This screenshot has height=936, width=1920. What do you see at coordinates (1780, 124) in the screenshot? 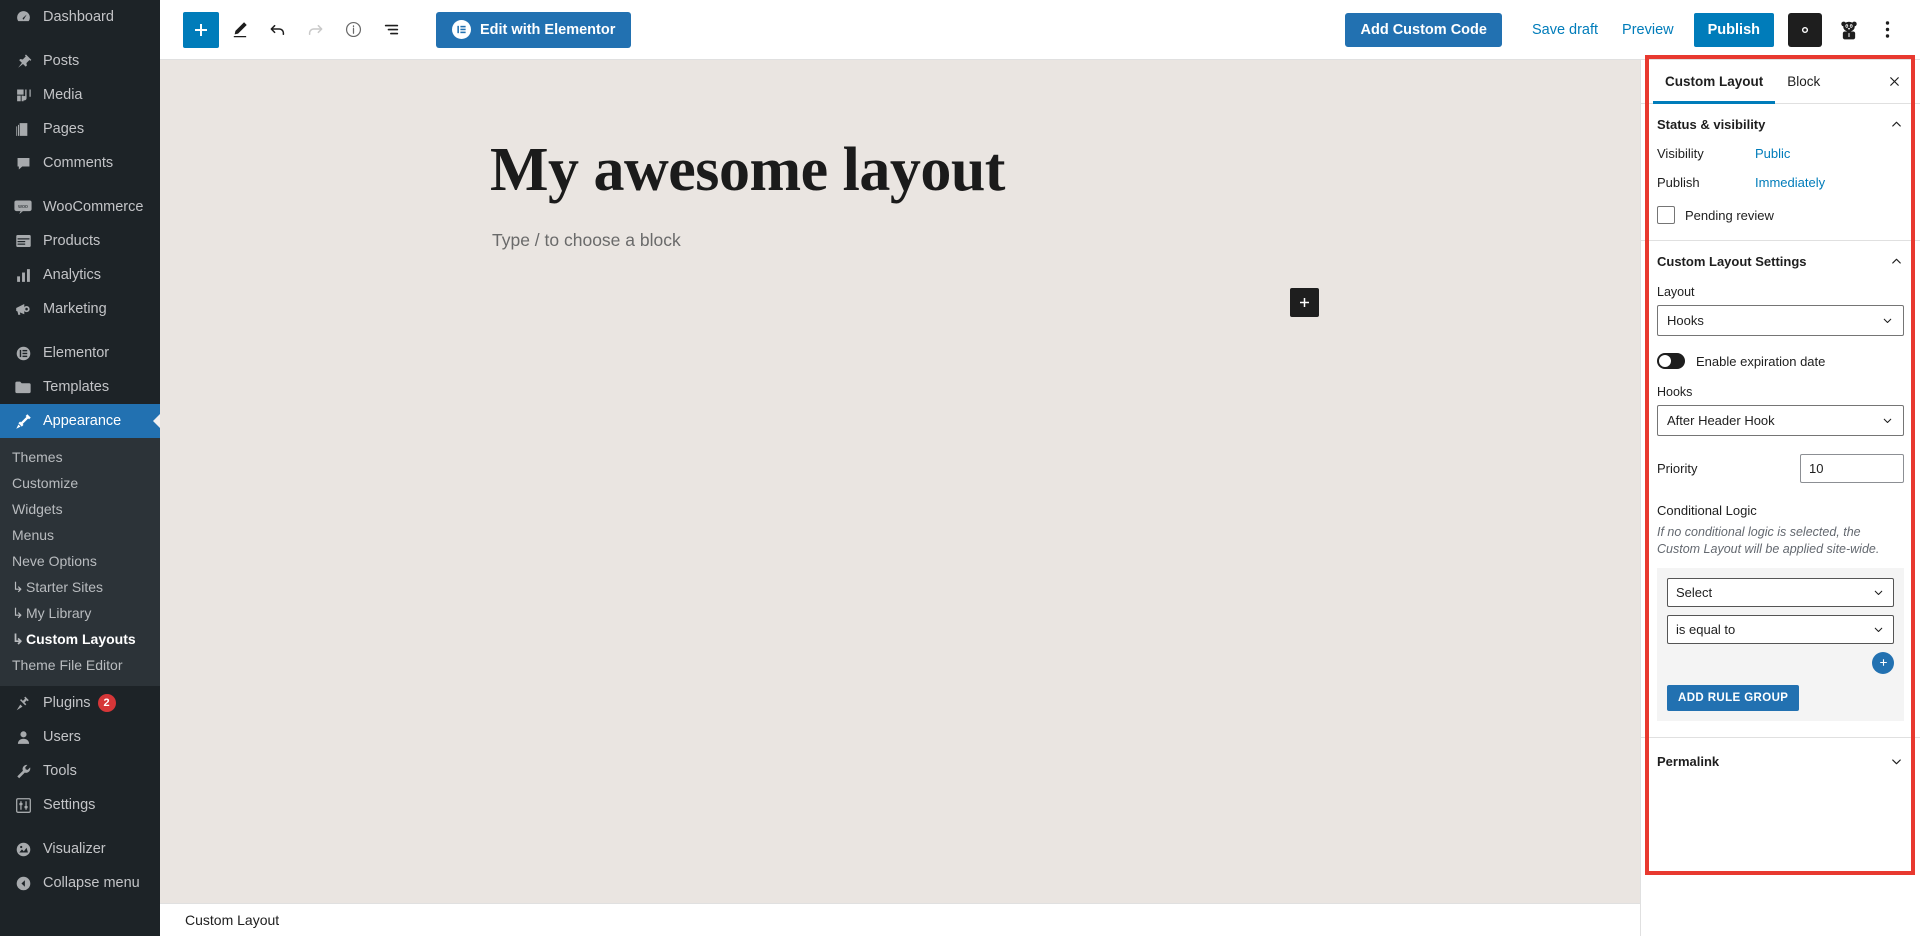
I see `status-visibility-header: Status & visibility` at bounding box center [1780, 124].